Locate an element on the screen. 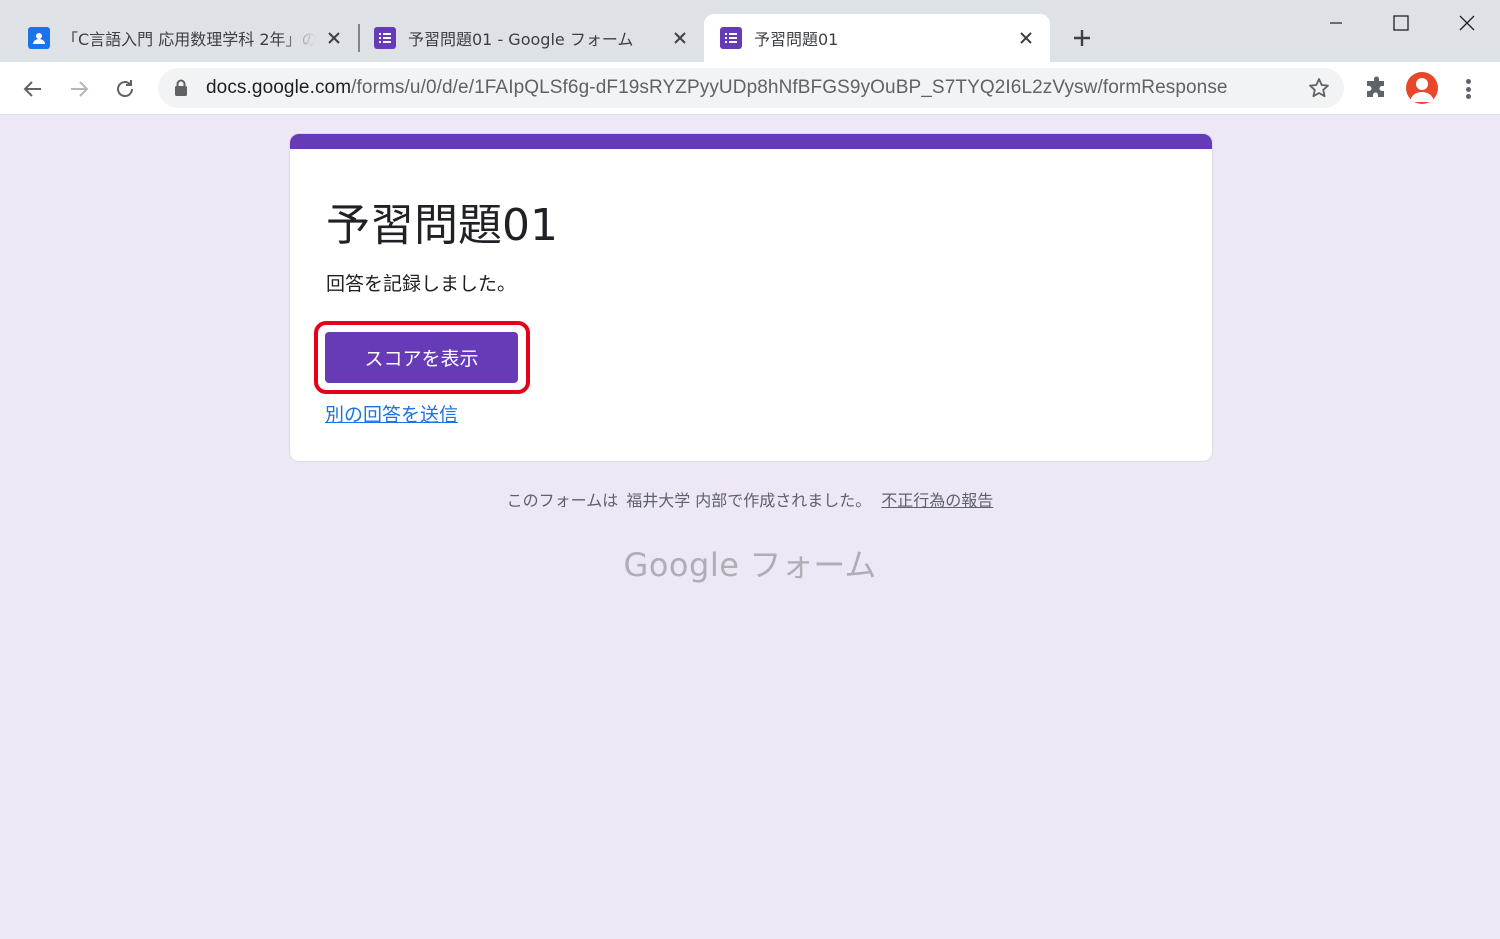  window-close-icon is located at coordinates (1467, 23).